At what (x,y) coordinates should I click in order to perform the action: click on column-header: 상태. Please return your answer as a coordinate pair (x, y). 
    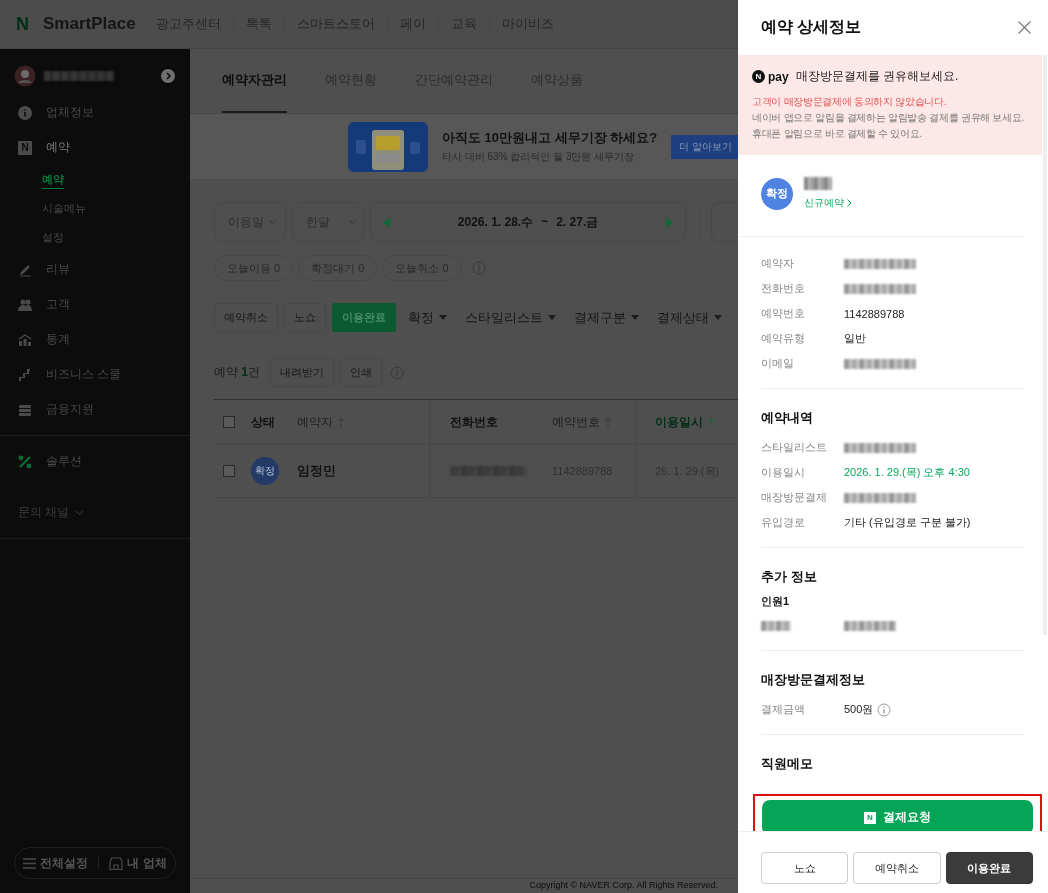
    Looking at the image, I should click on (263, 422).